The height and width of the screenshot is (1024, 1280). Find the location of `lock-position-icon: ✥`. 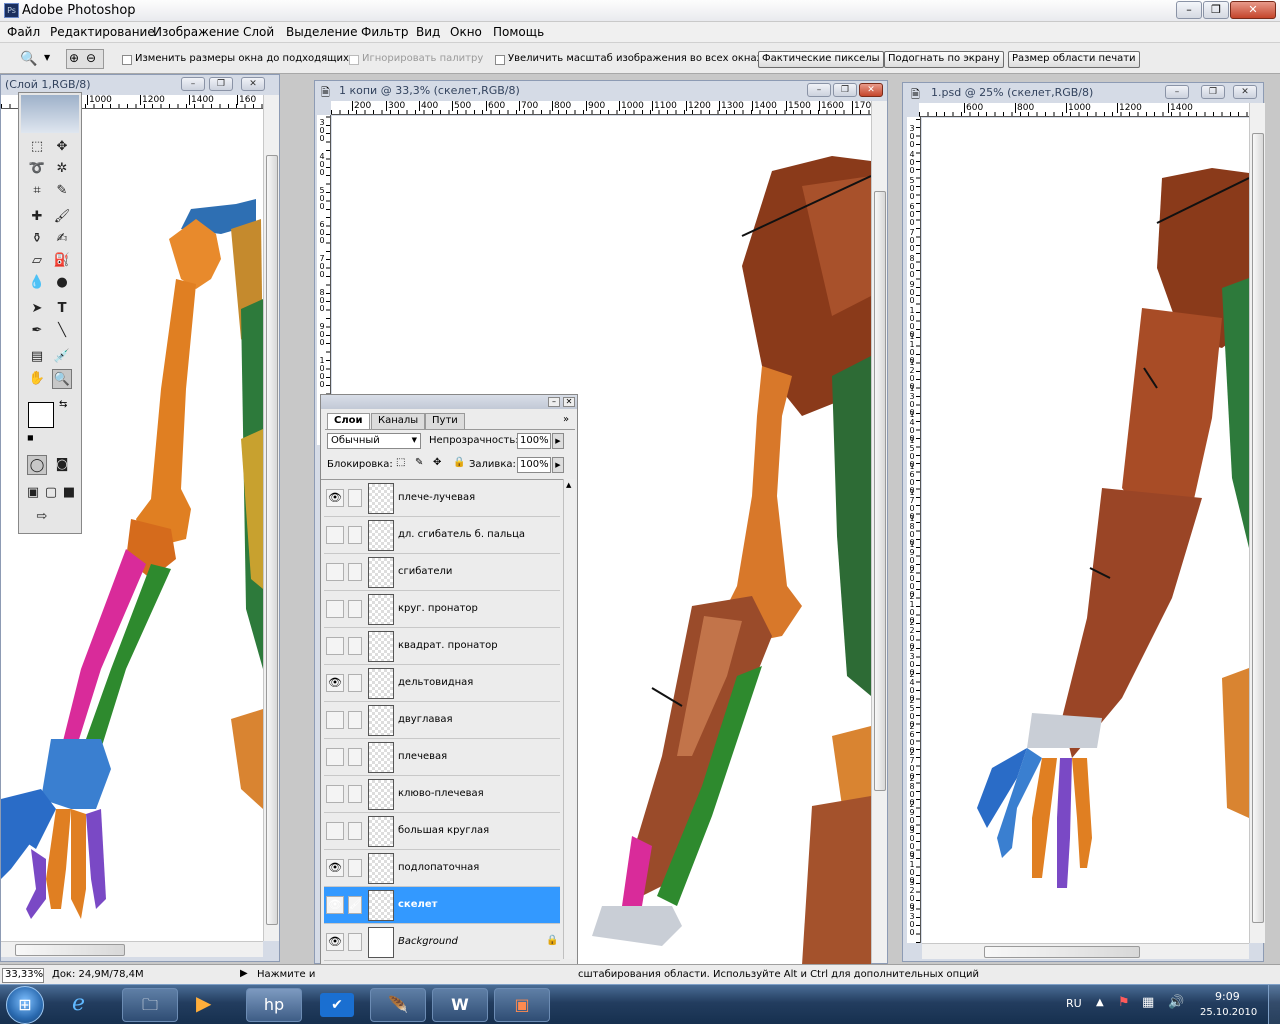

lock-position-icon: ✥ is located at coordinates (437, 462).